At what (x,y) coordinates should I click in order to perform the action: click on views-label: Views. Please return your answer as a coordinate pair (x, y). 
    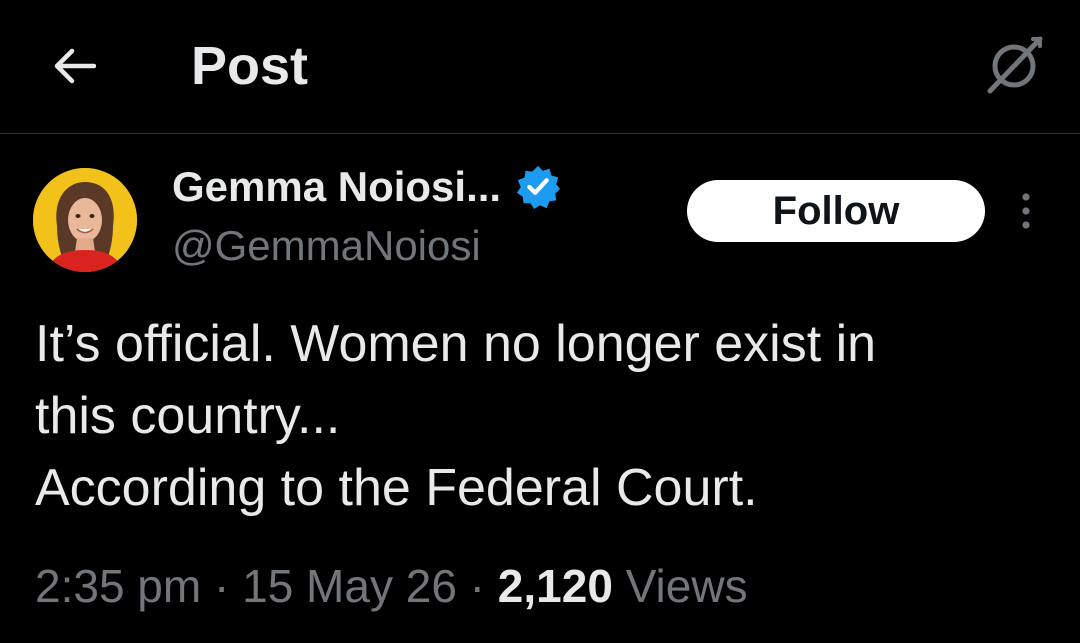
    Looking at the image, I should click on (680, 586).